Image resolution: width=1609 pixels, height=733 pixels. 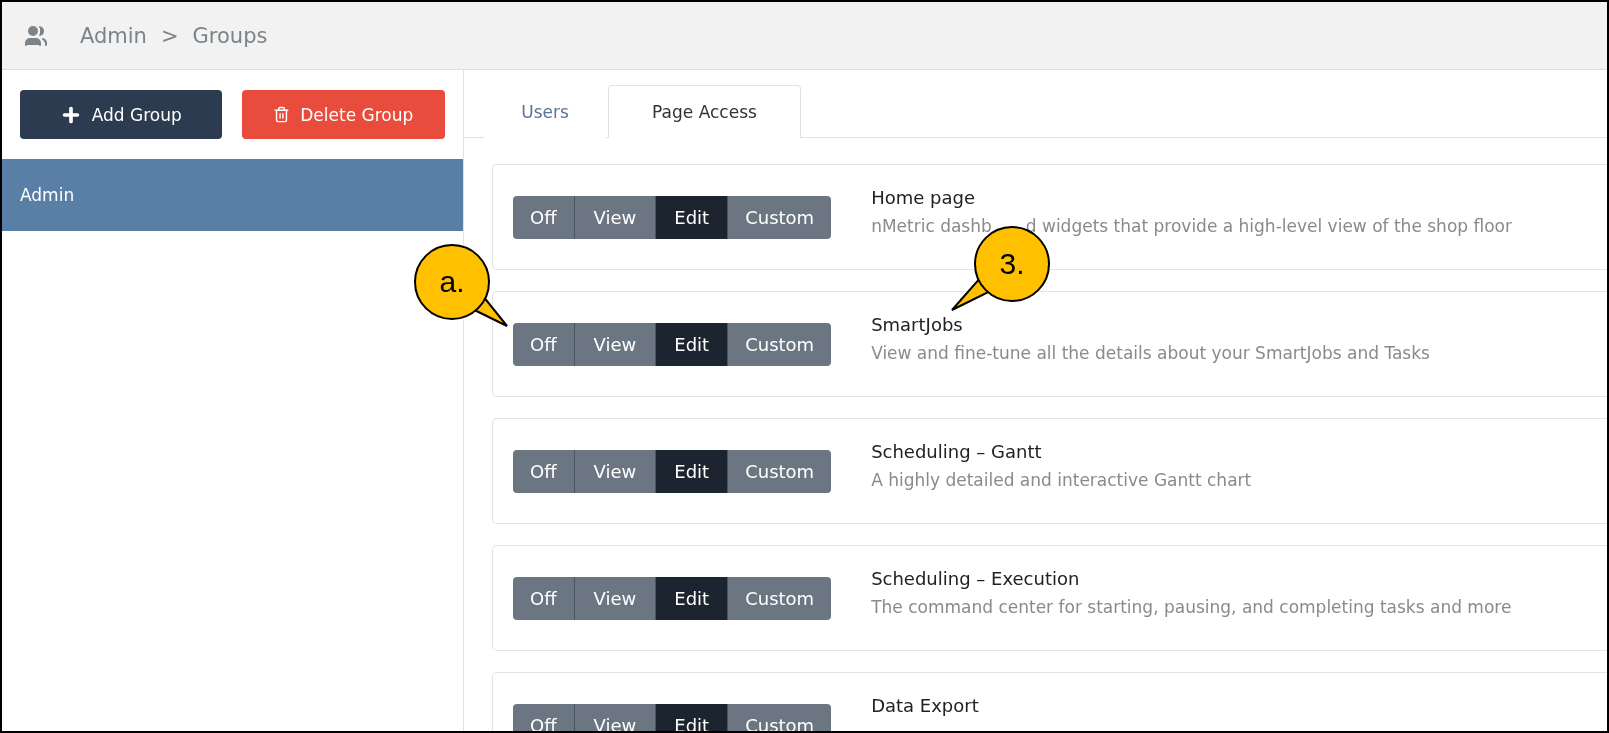 I want to click on breadcrumb-item: Admin, so click(x=113, y=35).